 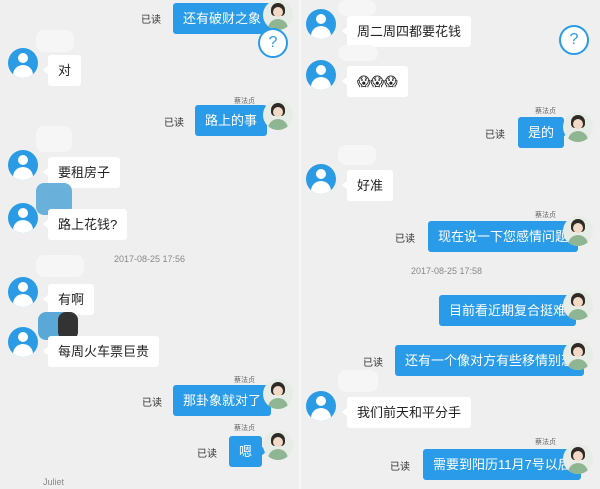 What do you see at coordinates (447, 271) in the screenshot?
I see `timestamp: 2017-08-25 17:58` at bounding box center [447, 271].